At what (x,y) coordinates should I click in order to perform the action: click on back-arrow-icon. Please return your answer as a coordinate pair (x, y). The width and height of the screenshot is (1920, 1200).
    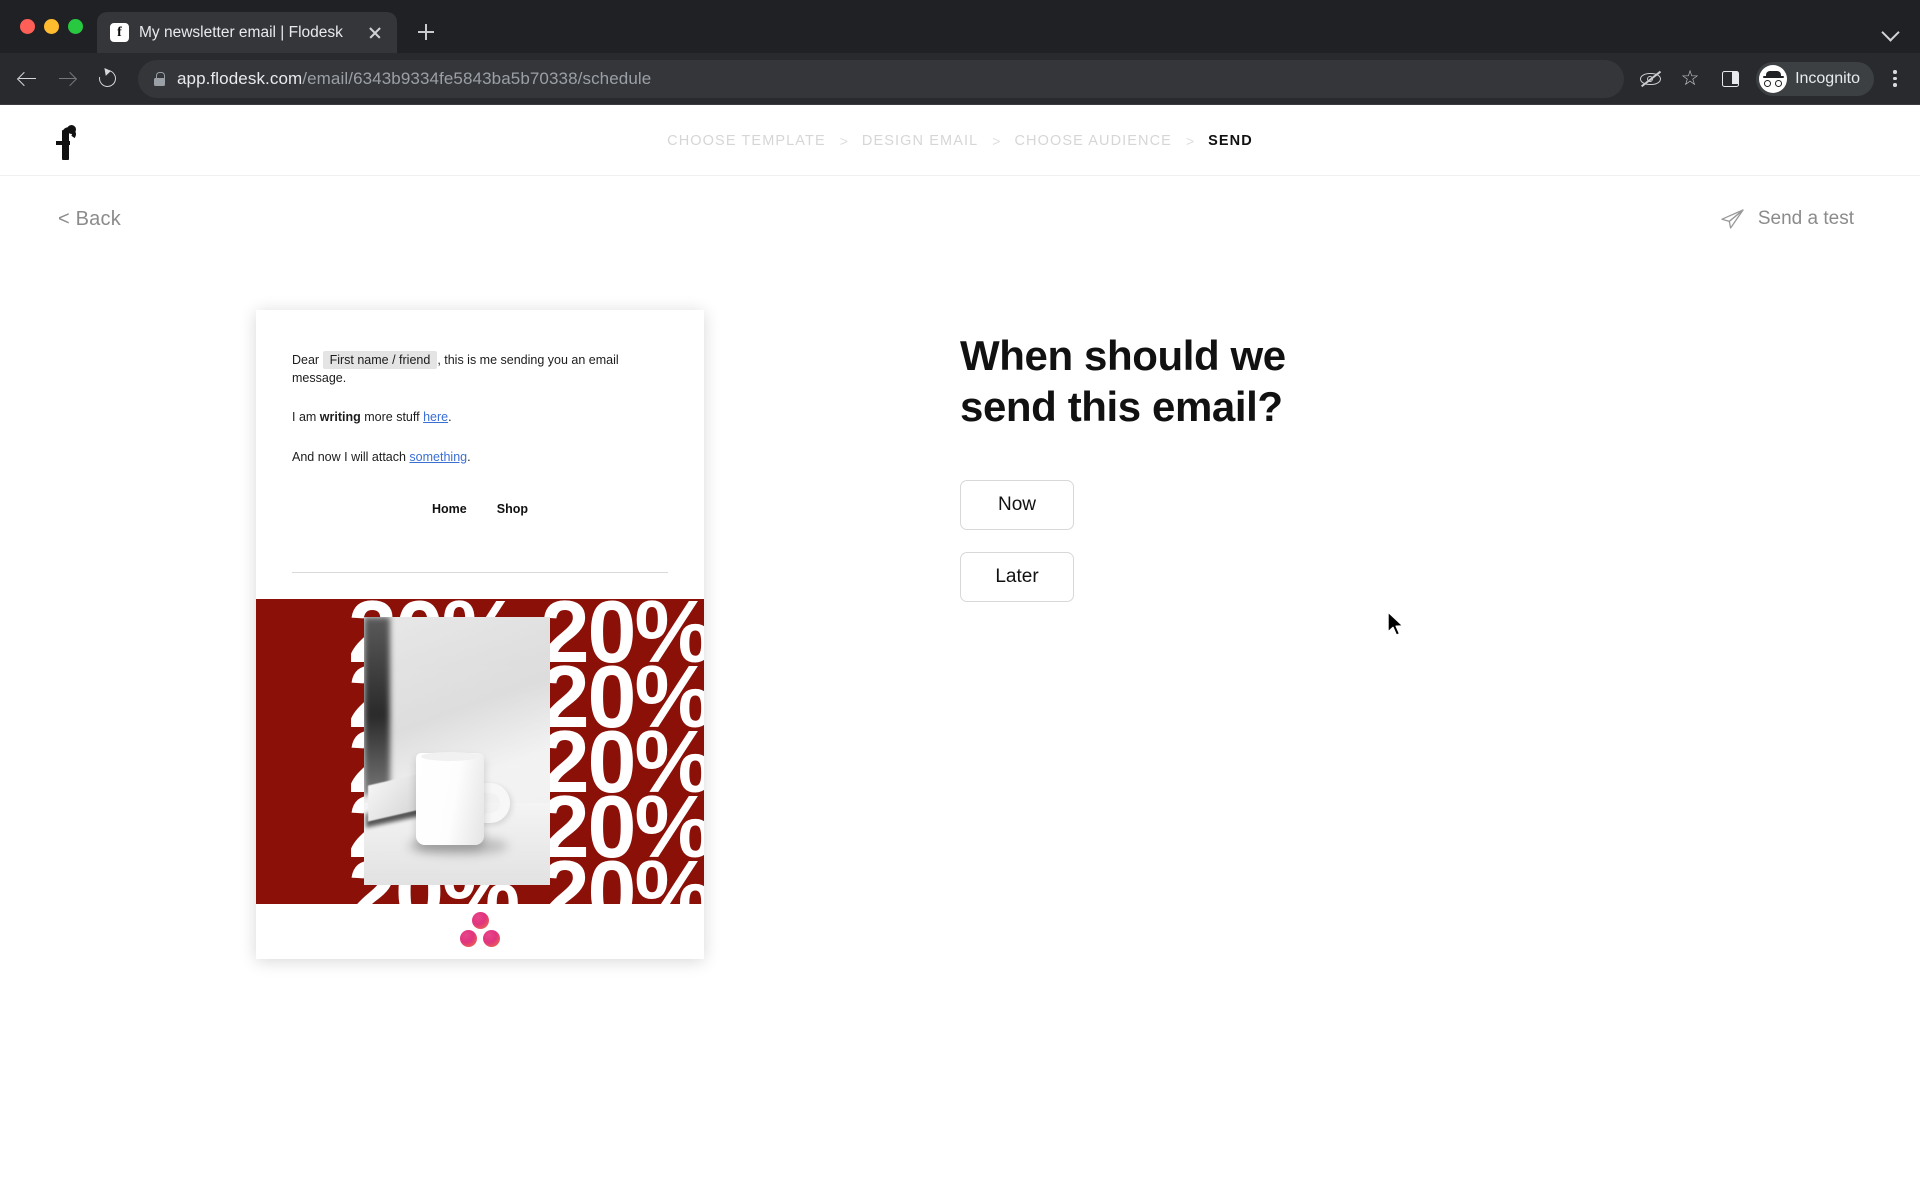
    Looking at the image, I should click on (27, 78).